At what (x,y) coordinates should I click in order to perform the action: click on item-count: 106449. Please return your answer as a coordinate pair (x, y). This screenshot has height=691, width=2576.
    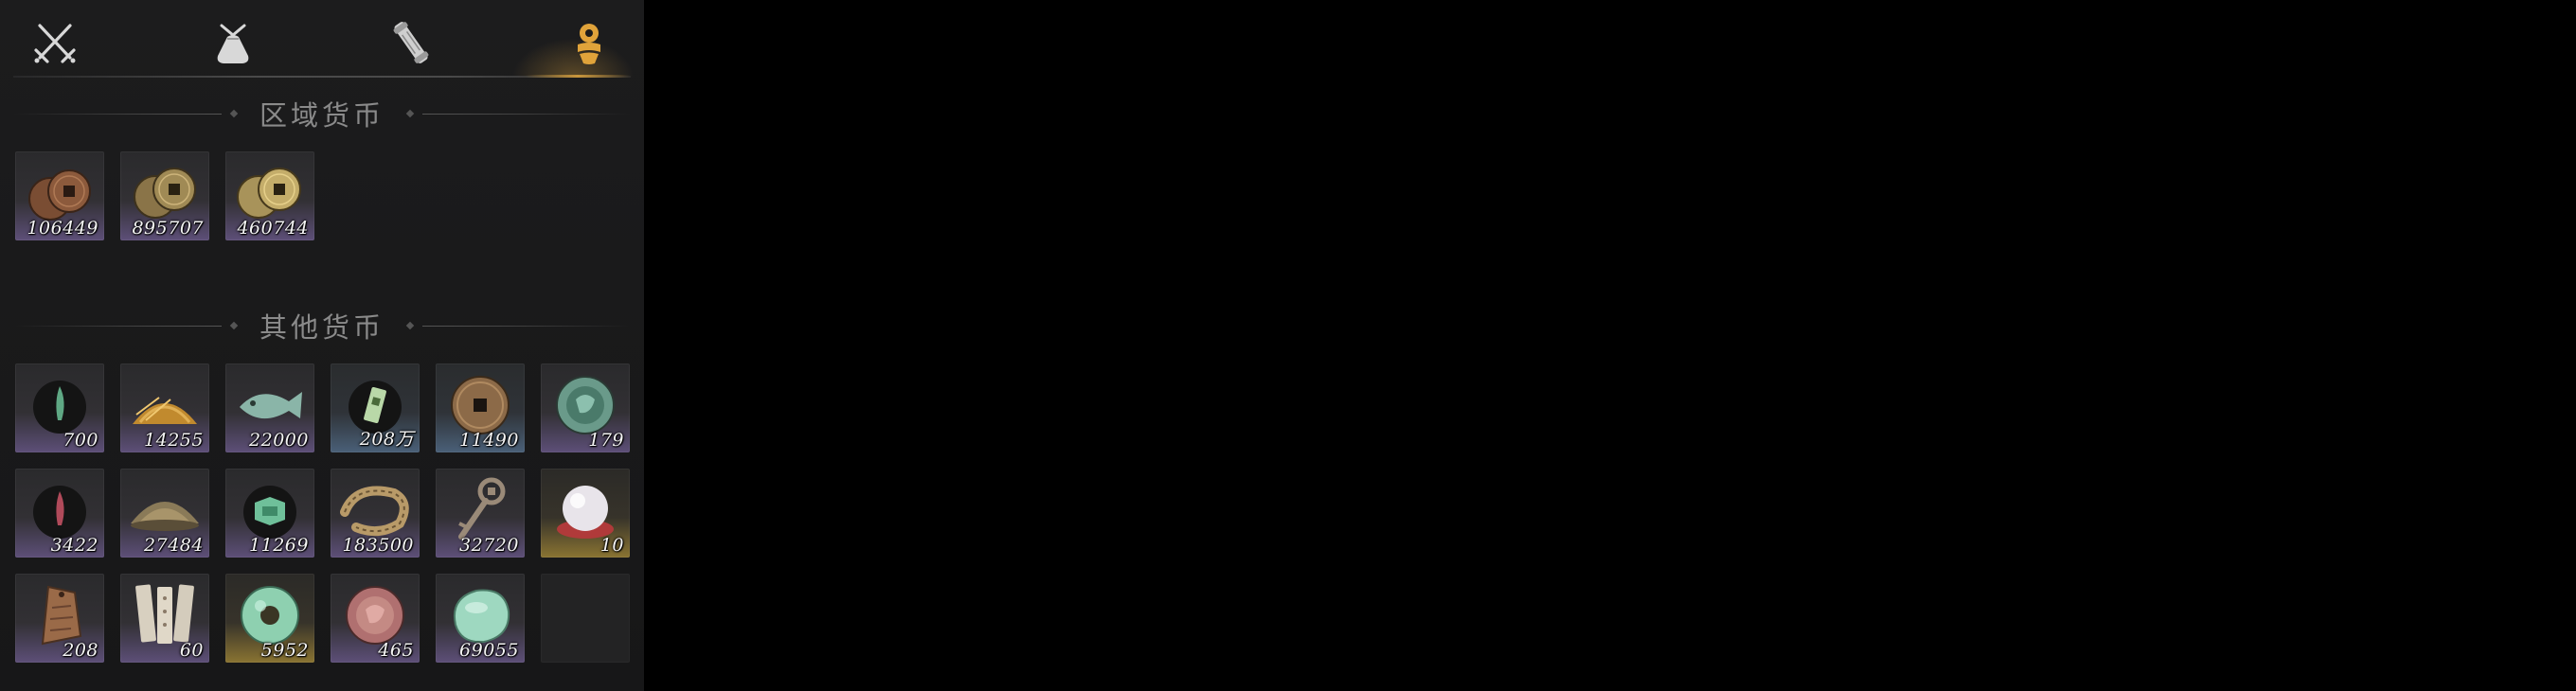
    Looking at the image, I should click on (62, 228).